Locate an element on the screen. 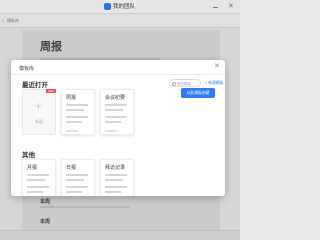 The height and width of the screenshot is (240, 320). card-title: 拜访记录 is located at coordinates (115, 168).